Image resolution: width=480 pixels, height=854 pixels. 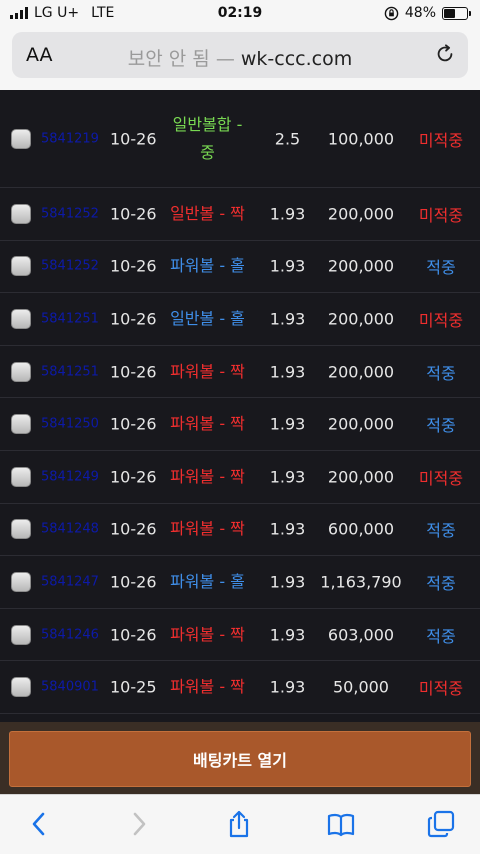 I want to click on bet-amount: 600,000, so click(x=361, y=529).